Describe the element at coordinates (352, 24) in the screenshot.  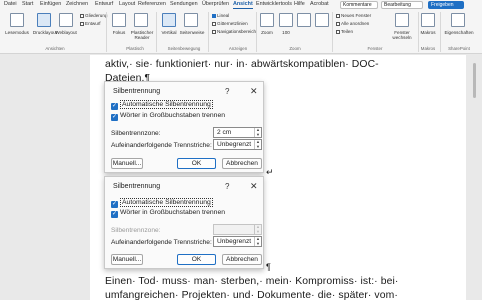
I see `arrange-all-button: Alle anordnen` at that location.